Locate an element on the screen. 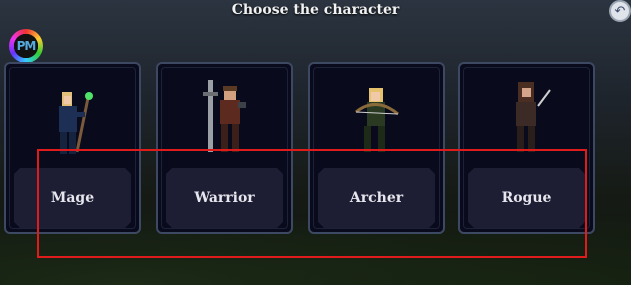  mage-sprite-icon is located at coordinates (75, 123).